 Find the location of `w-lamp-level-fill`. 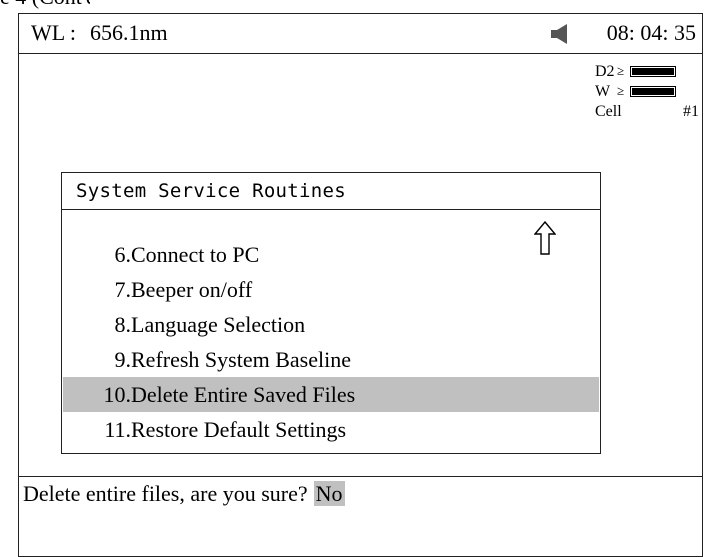

w-lamp-level-fill is located at coordinates (653, 91).